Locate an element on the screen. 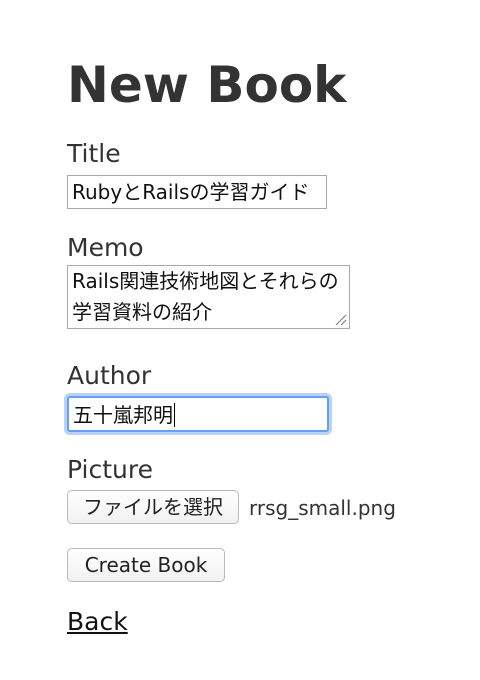 This screenshot has height=680, width=480. back-link: Back is located at coordinates (97, 622).